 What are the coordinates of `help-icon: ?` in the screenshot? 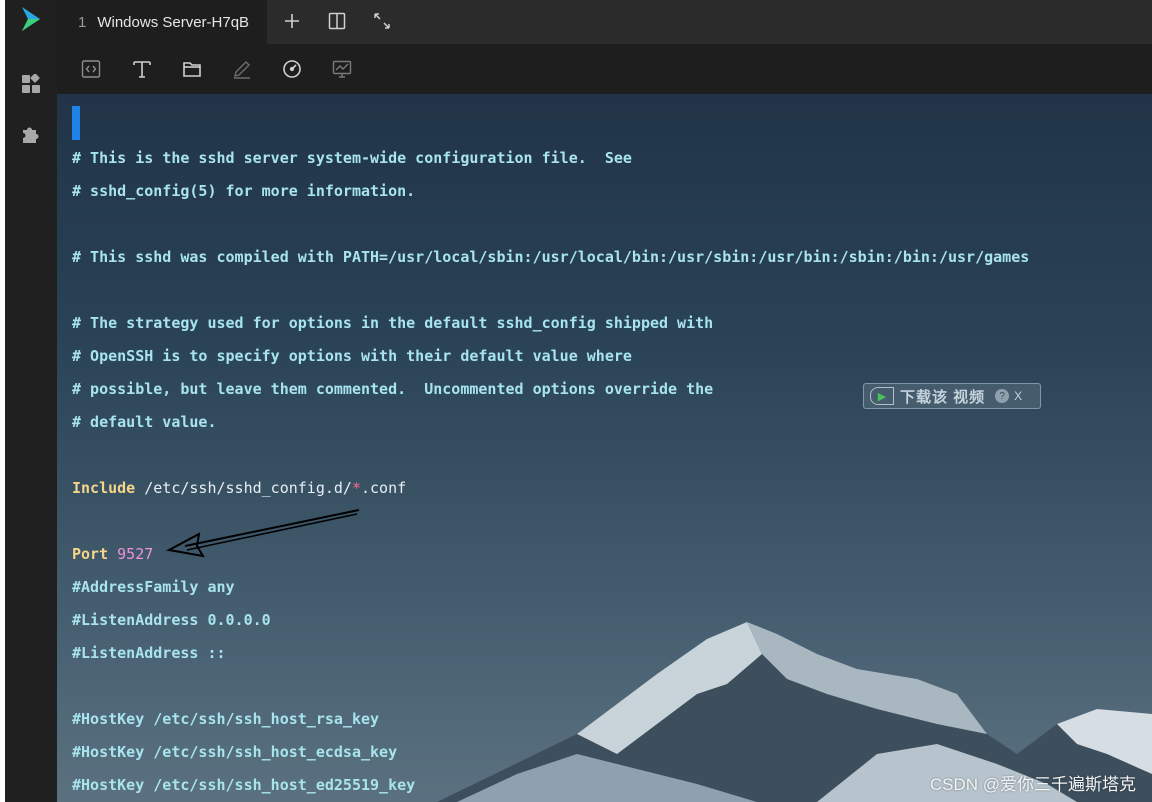 It's located at (1002, 396).